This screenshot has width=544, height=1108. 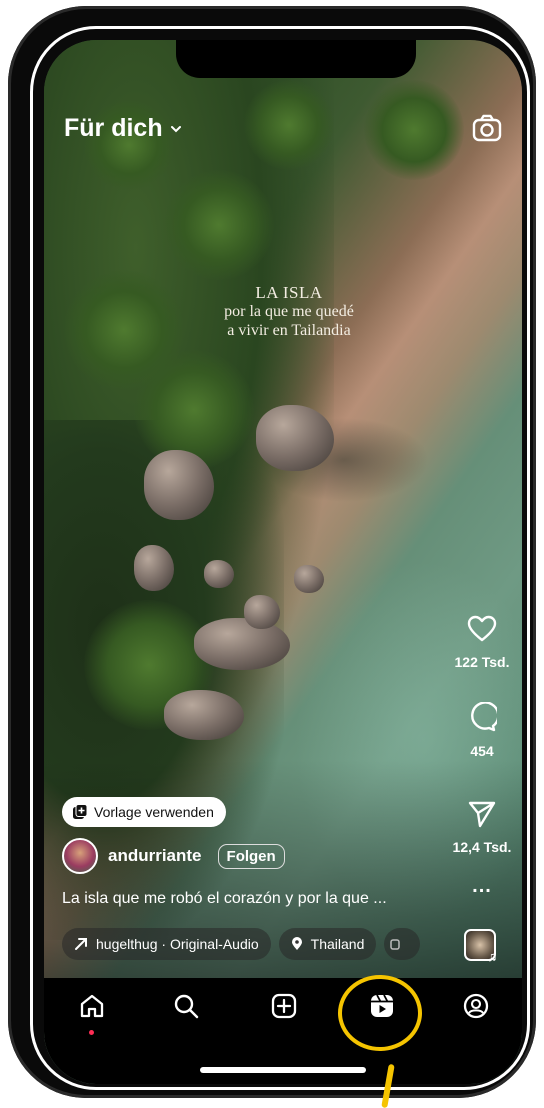 I want to click on like-count: 122 Tsd., so click(x=482, y=662).